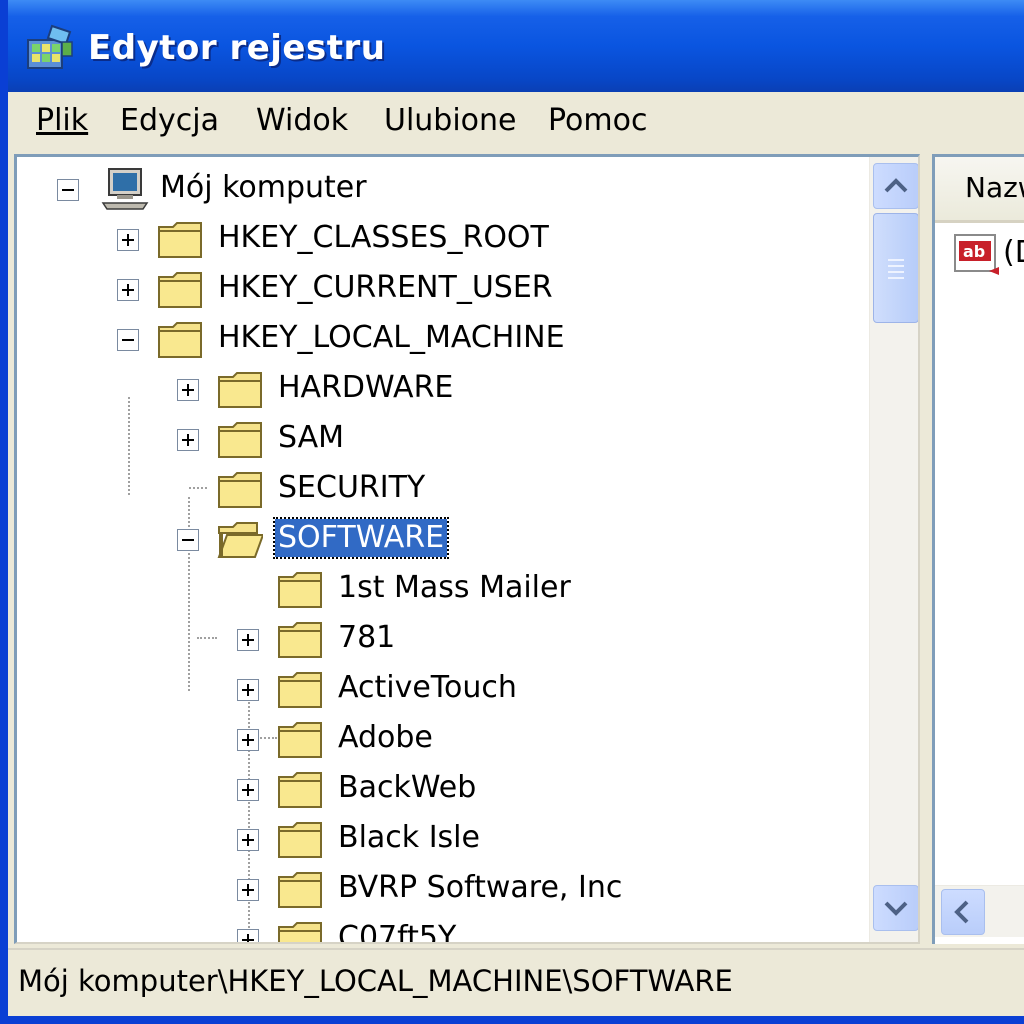  What do you see at coordinates (62, 121) in the screenshot?
I see `menu-file: Plik` at bounding box center [62, 121].